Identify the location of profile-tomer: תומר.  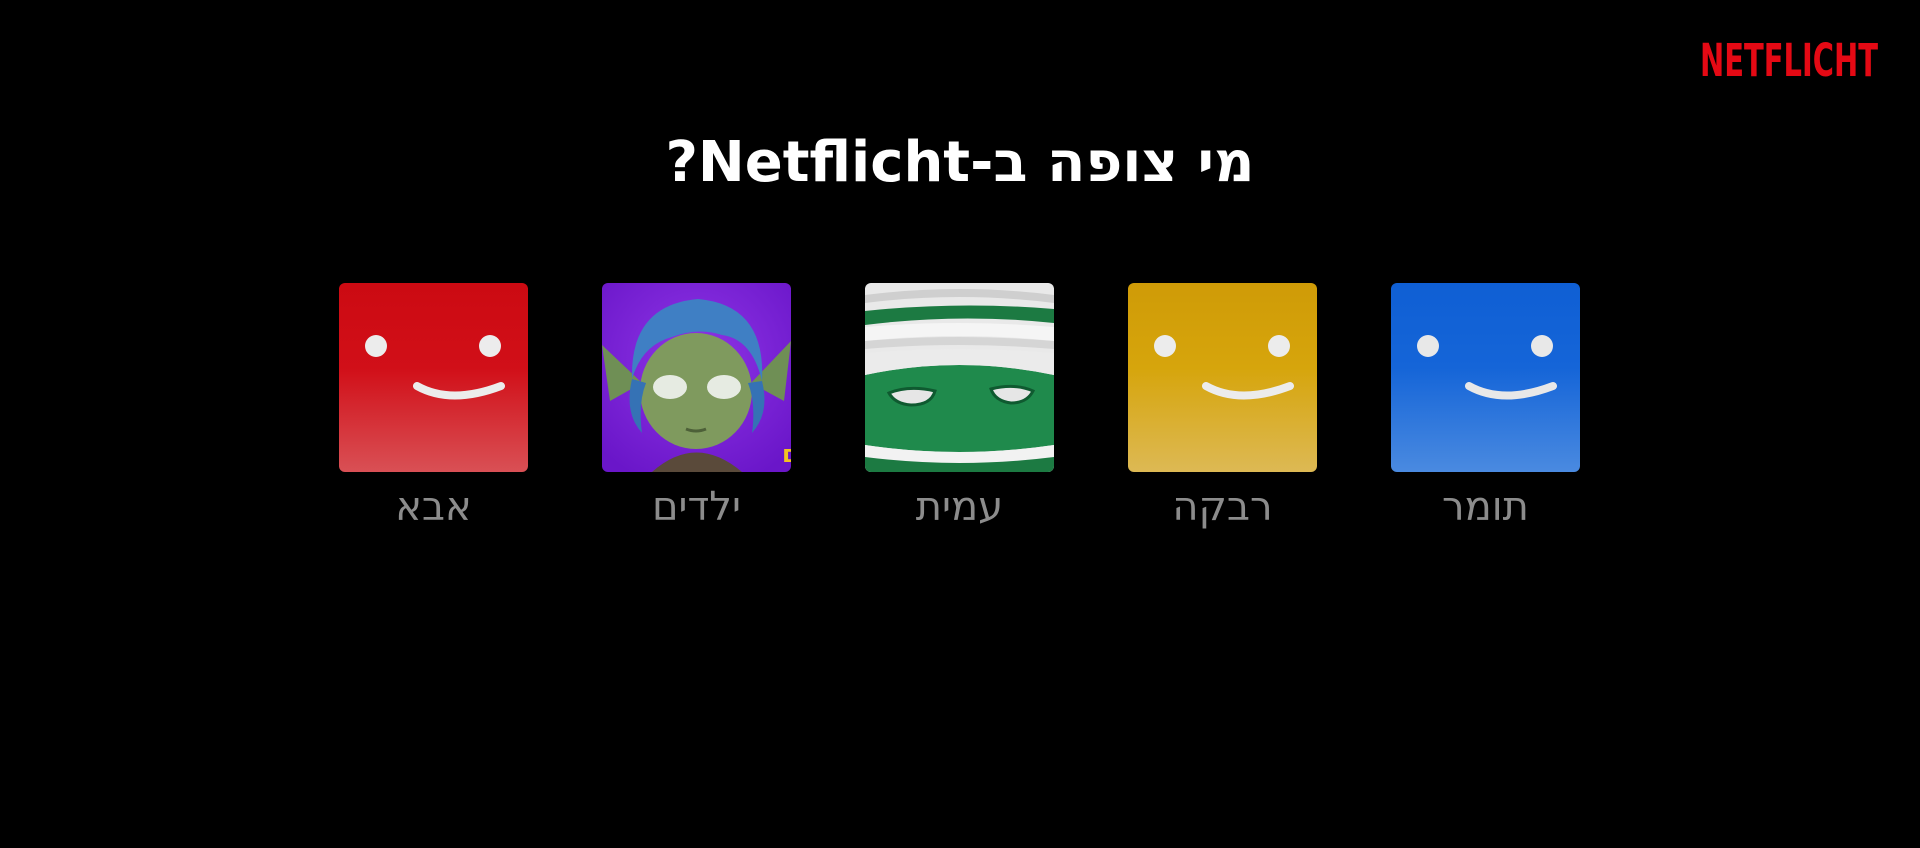
(1485, 408).